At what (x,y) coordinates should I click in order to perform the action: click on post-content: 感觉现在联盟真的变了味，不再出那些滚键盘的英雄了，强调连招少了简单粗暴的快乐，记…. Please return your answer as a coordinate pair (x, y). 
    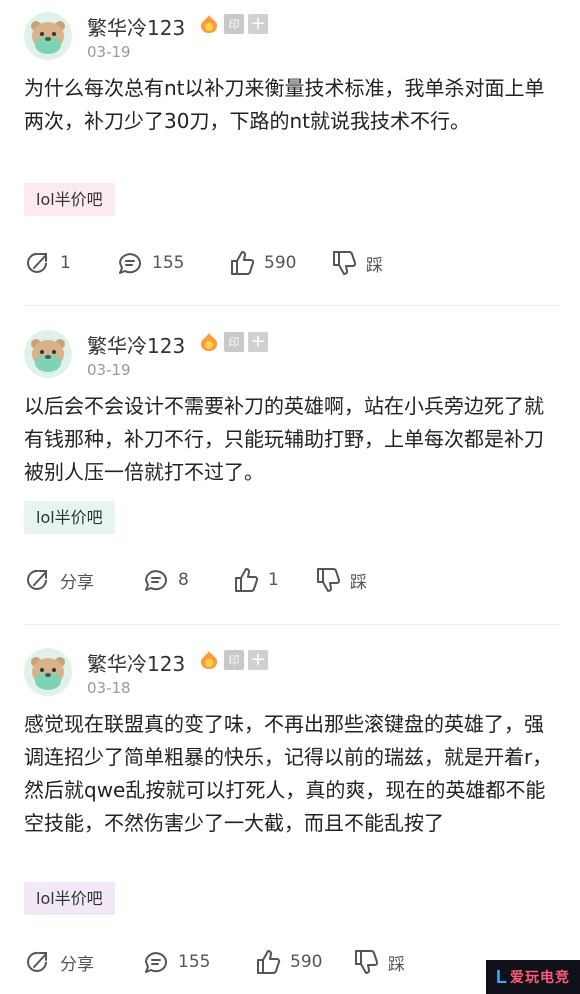
    Looking at the image, I should click on (291, 774).